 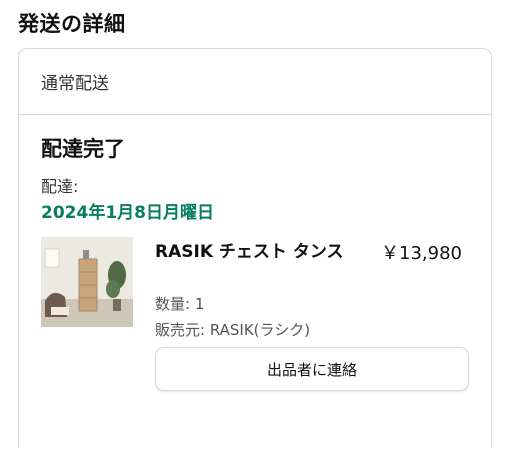 I want to click on contact-seller-button: 出品者に連絡, so click(x=312, y=369).